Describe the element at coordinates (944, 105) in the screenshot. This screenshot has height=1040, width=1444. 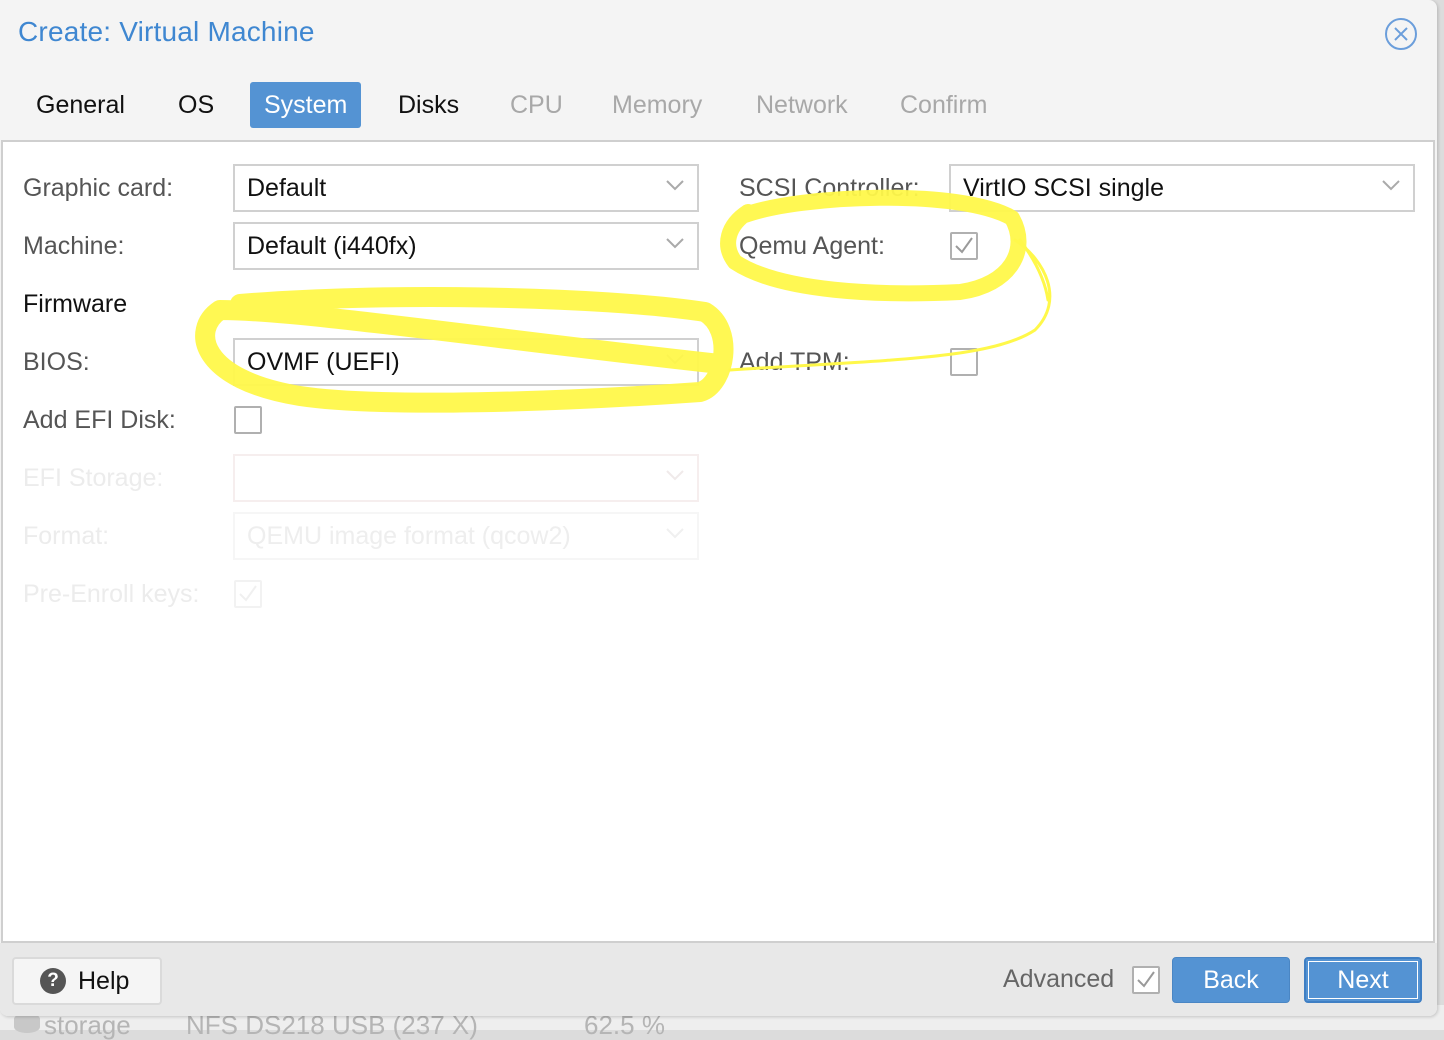
I see `tab-confirm: Confirm` at that location.